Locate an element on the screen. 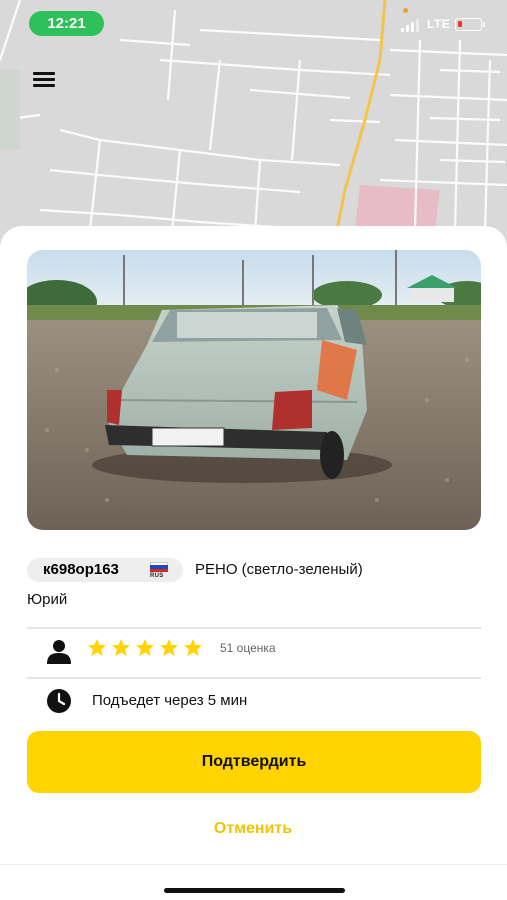 The image size is (507, 900). license-plate: к698ор163 RUS is located at coordinates (105, 570).